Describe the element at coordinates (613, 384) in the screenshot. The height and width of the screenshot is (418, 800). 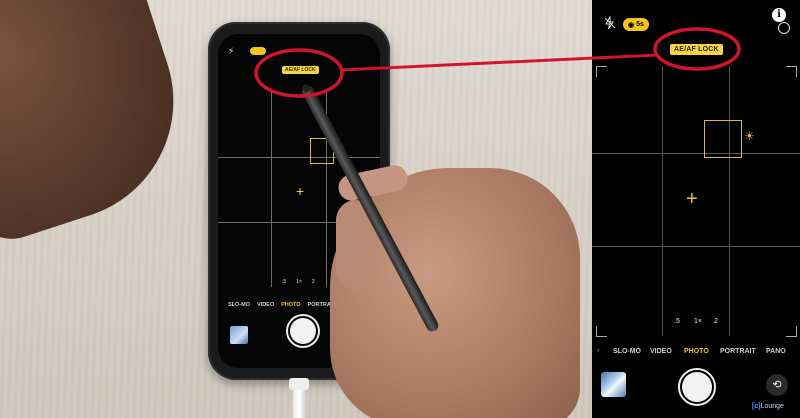
I see `photo-thumbnail` at that location.